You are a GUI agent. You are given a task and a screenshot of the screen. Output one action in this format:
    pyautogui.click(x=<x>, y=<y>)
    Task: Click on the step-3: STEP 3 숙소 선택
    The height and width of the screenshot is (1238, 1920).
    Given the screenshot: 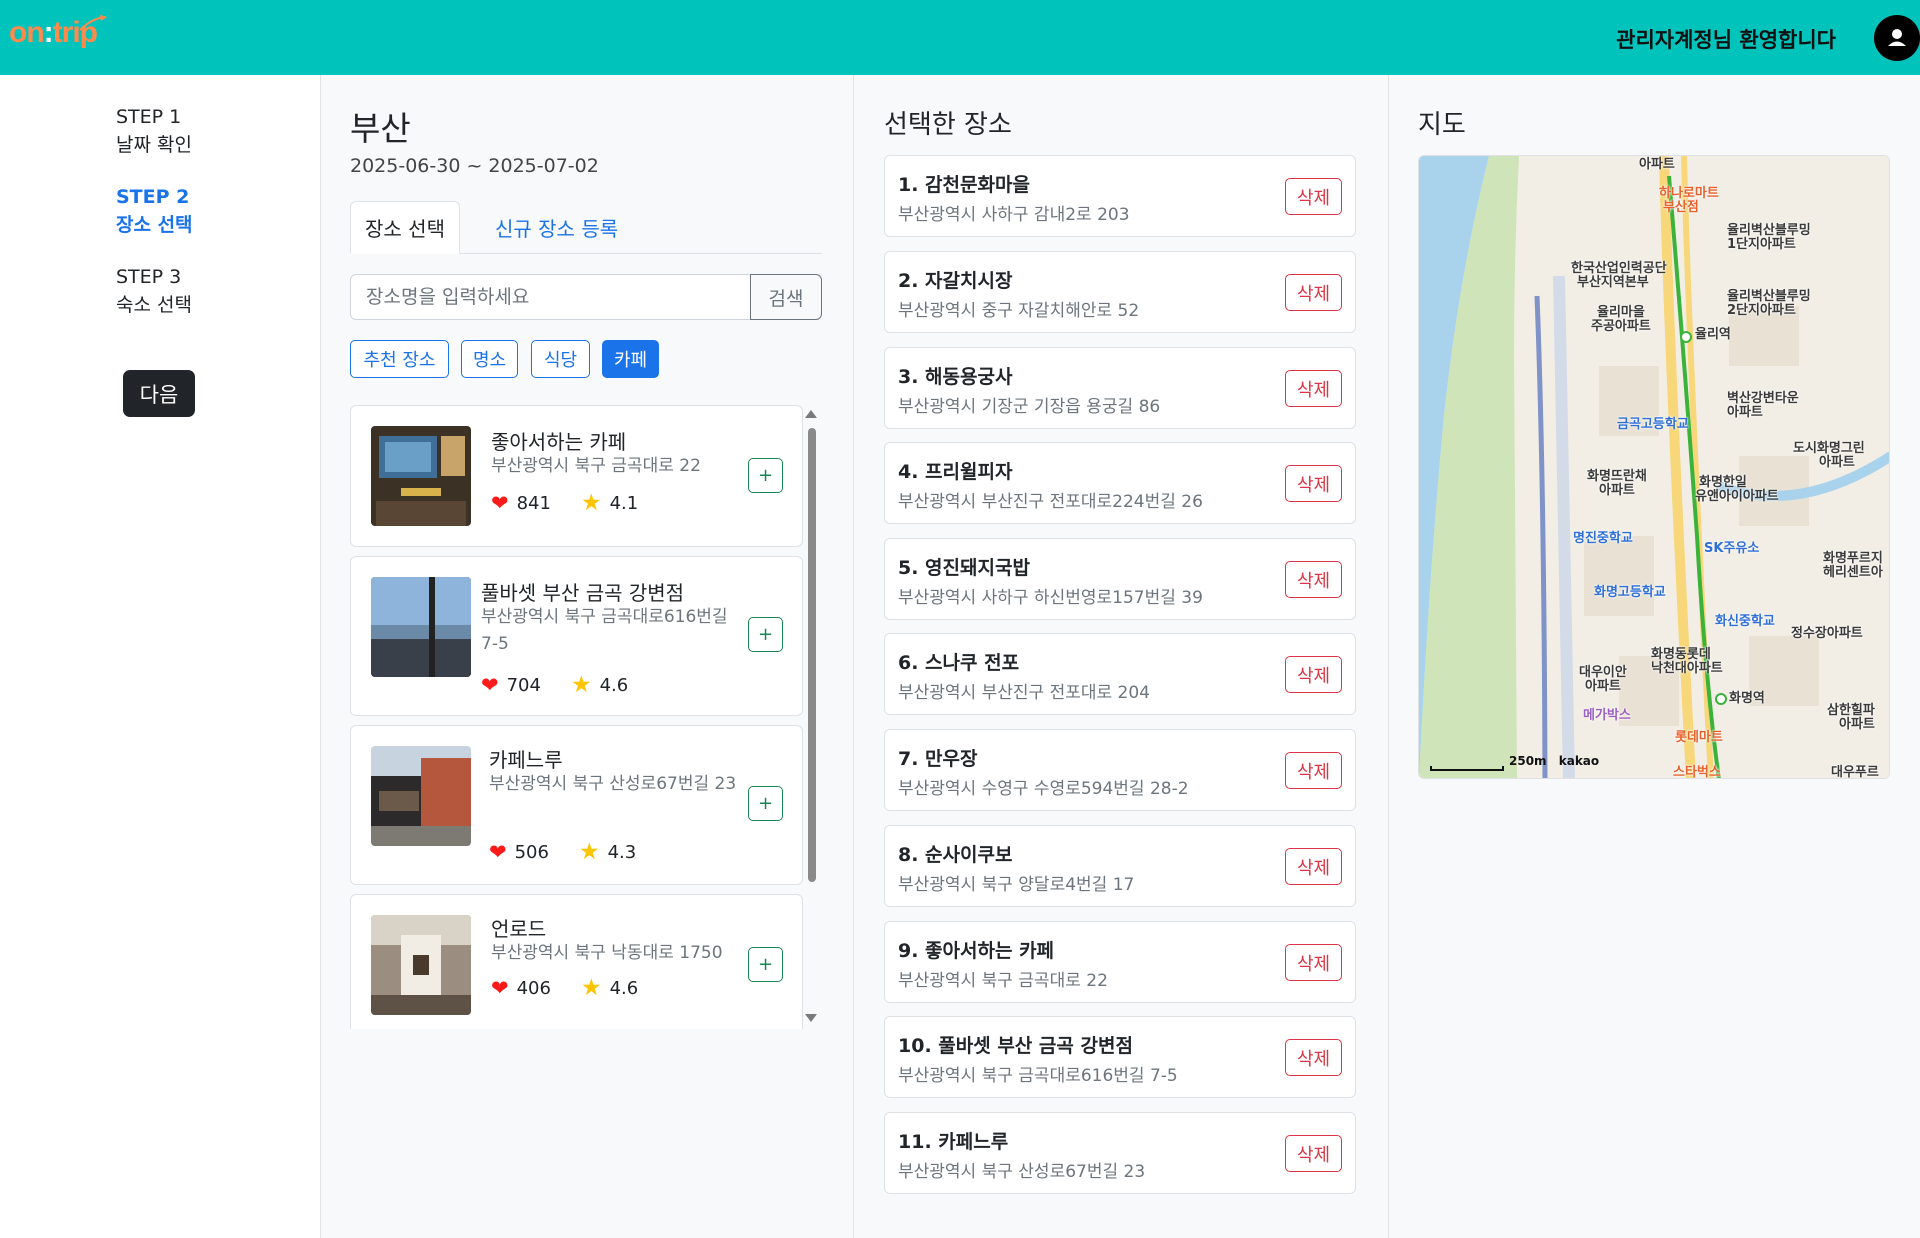 What is the action you would take?
    pyautogui.click(x=154, y=291)
    